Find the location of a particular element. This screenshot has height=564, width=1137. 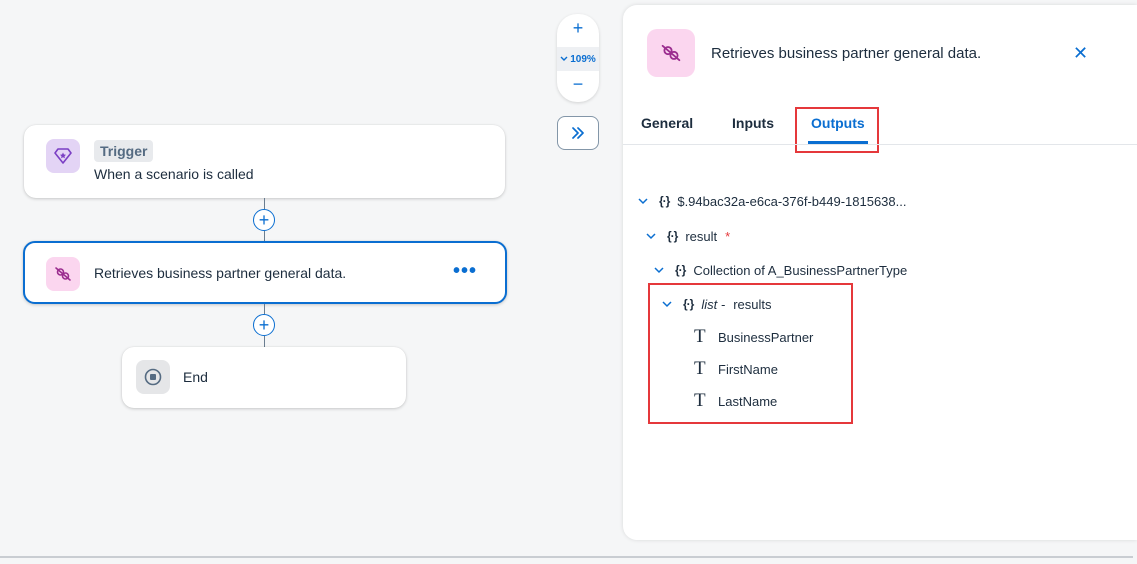

double-chevron-right-icon is located at coordinates (578, 133).